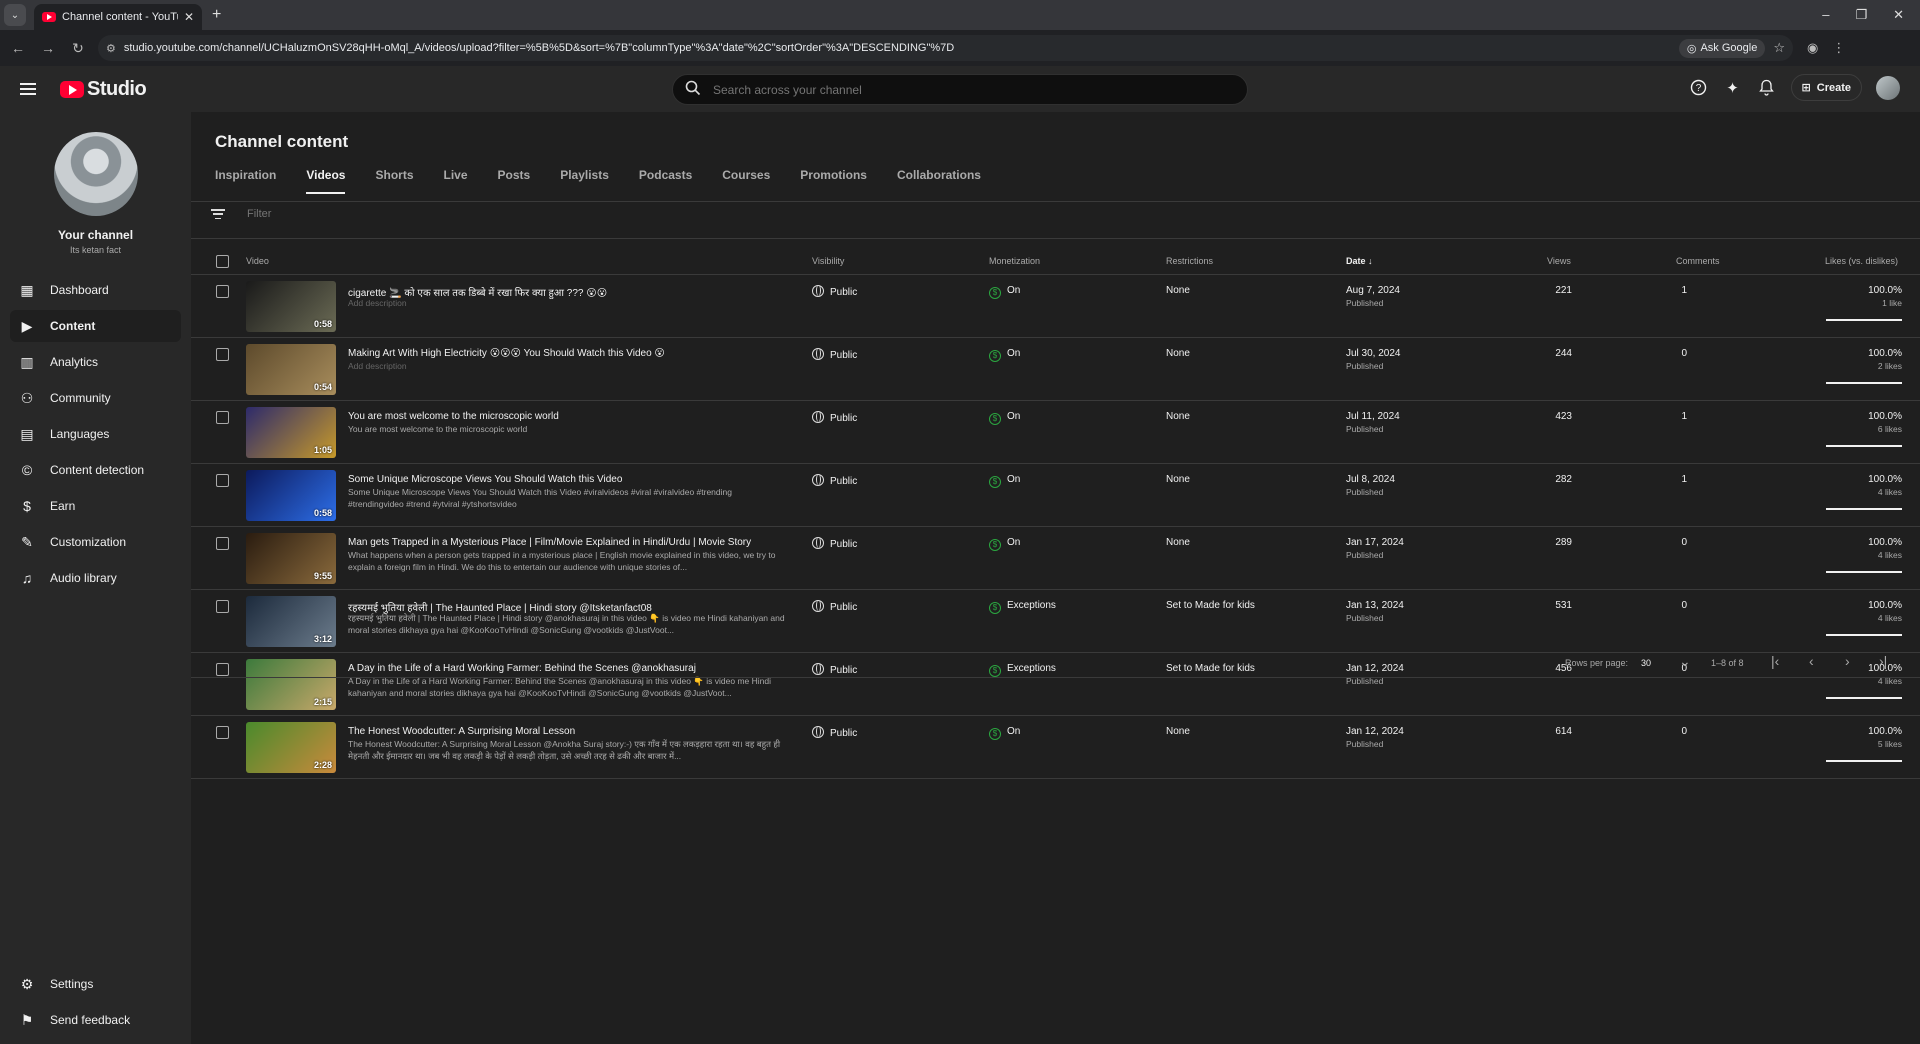 The image size is (1920, 1044). What do you see at coordinates (95, 434) in the screenshot?
I see `sidebar-item-languages: ▤ Languages` at bounding box center [95, 434].